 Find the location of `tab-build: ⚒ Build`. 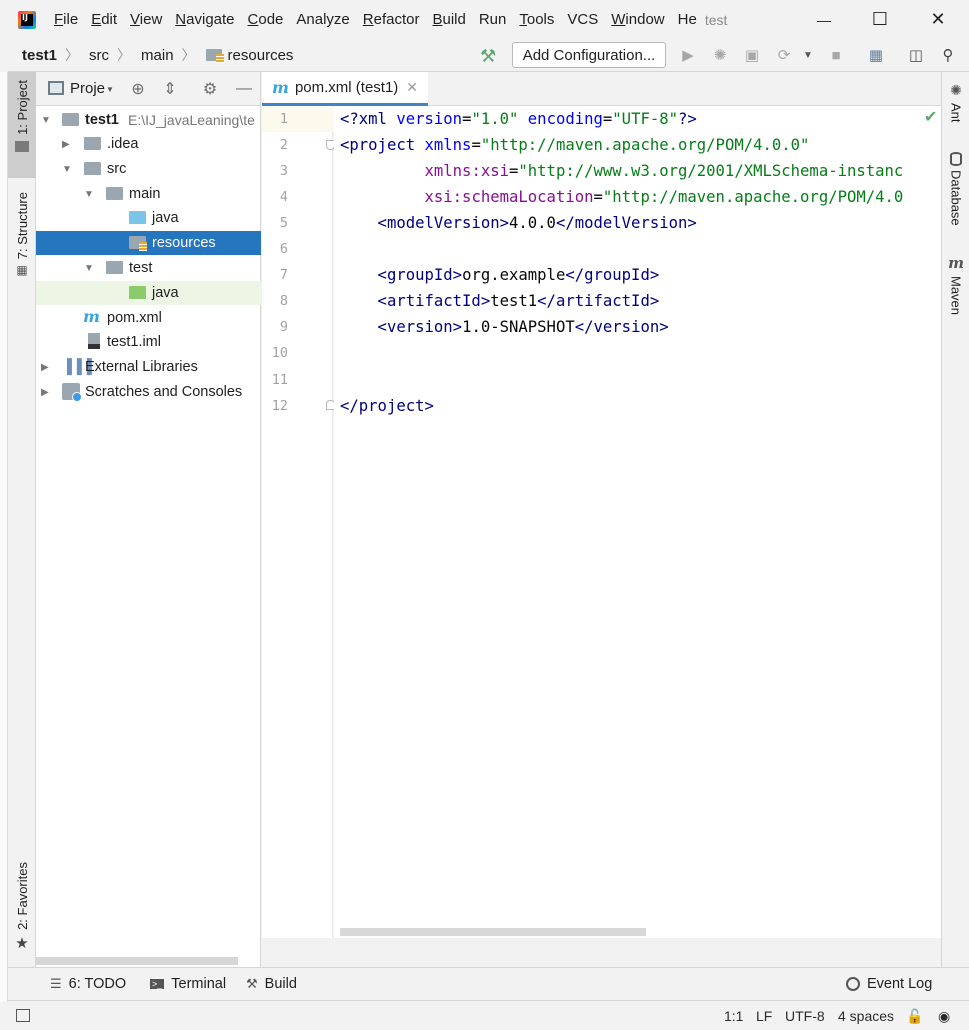

tab-build: ⚒ Build is located at coordinates (271, 984).